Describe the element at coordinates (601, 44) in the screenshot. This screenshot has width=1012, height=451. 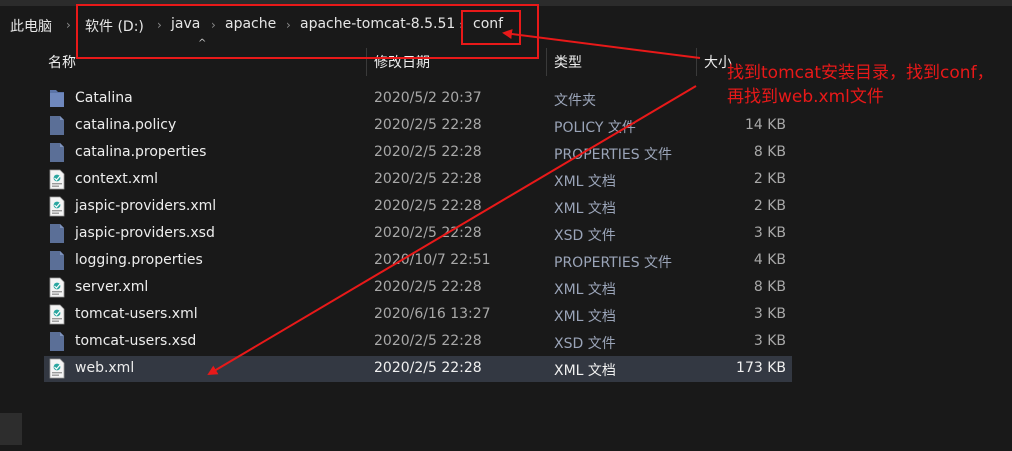
I see `annotation-arrow-to-conf` at that location.